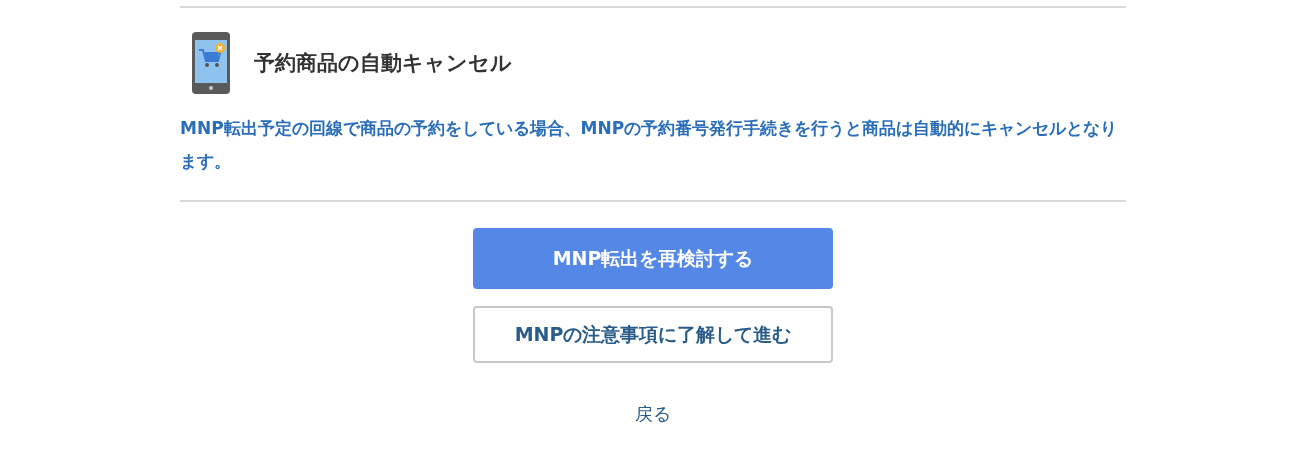 The image size is (1290, 460). Describe the element at coordinates (649, 145) in the screenshot. I see `notice-text: MNP転出予定の回線で商品の予約をしている場合、MNPの予約番号発行手続きを行うと商品は自動的にキャンセルとなります。` at that location.